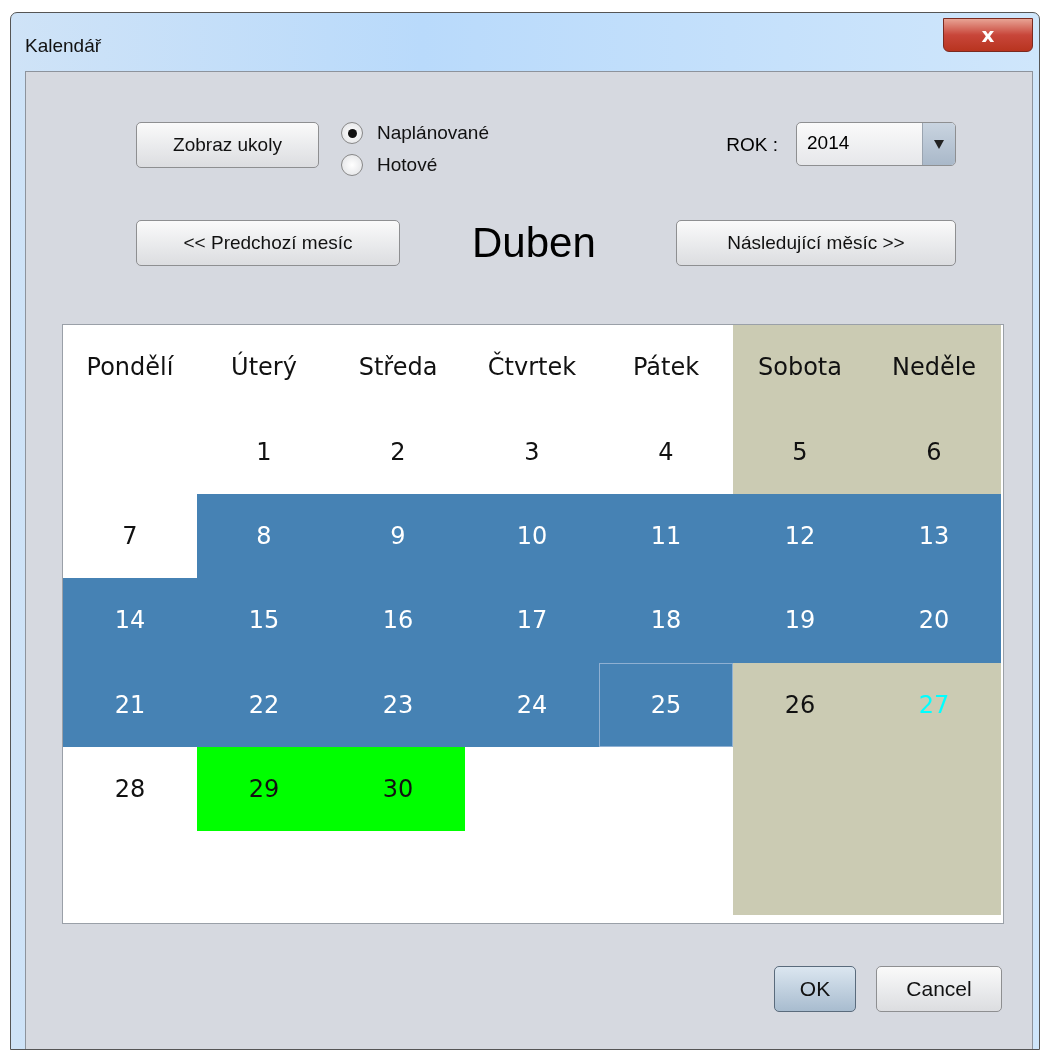  Describe the element at coordinates (666, 704) in the screenshot. I see `day-cell: 25` at that location.